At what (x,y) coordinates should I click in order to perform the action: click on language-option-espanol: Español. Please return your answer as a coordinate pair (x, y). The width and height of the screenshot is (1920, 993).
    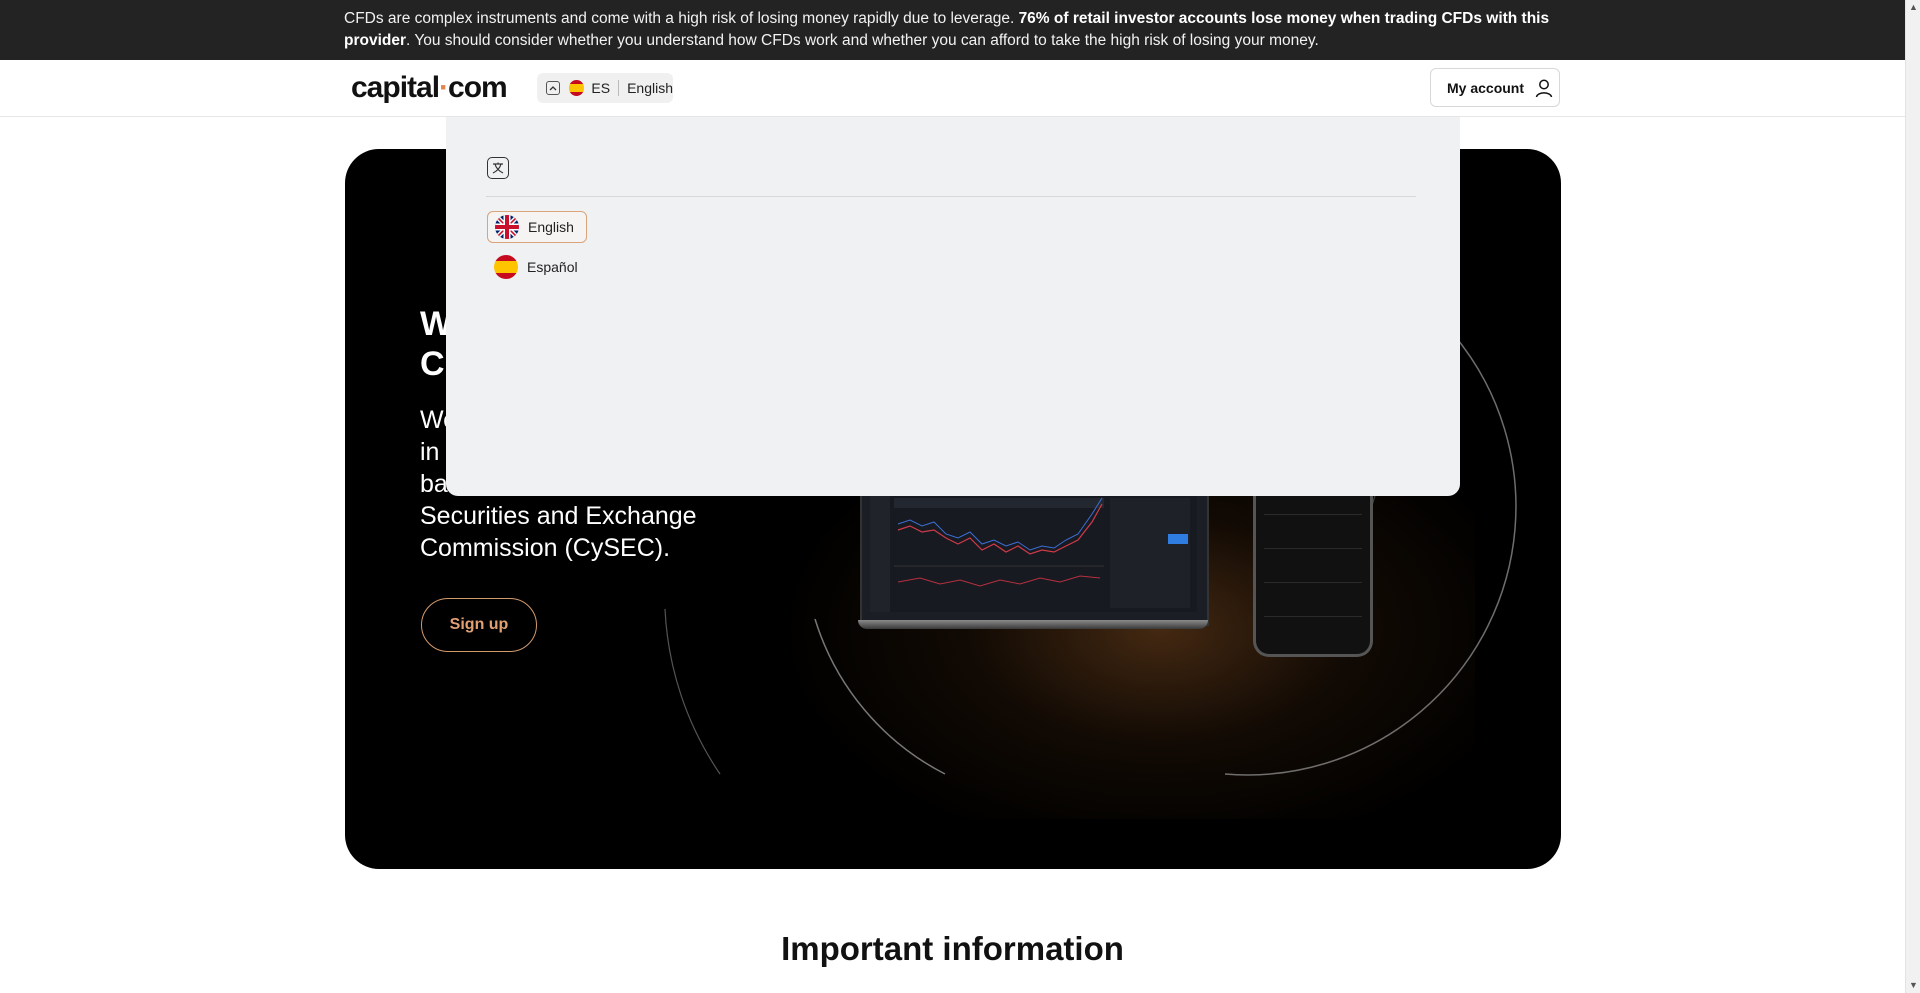
    Looking at the image, I should click on (538, 267).